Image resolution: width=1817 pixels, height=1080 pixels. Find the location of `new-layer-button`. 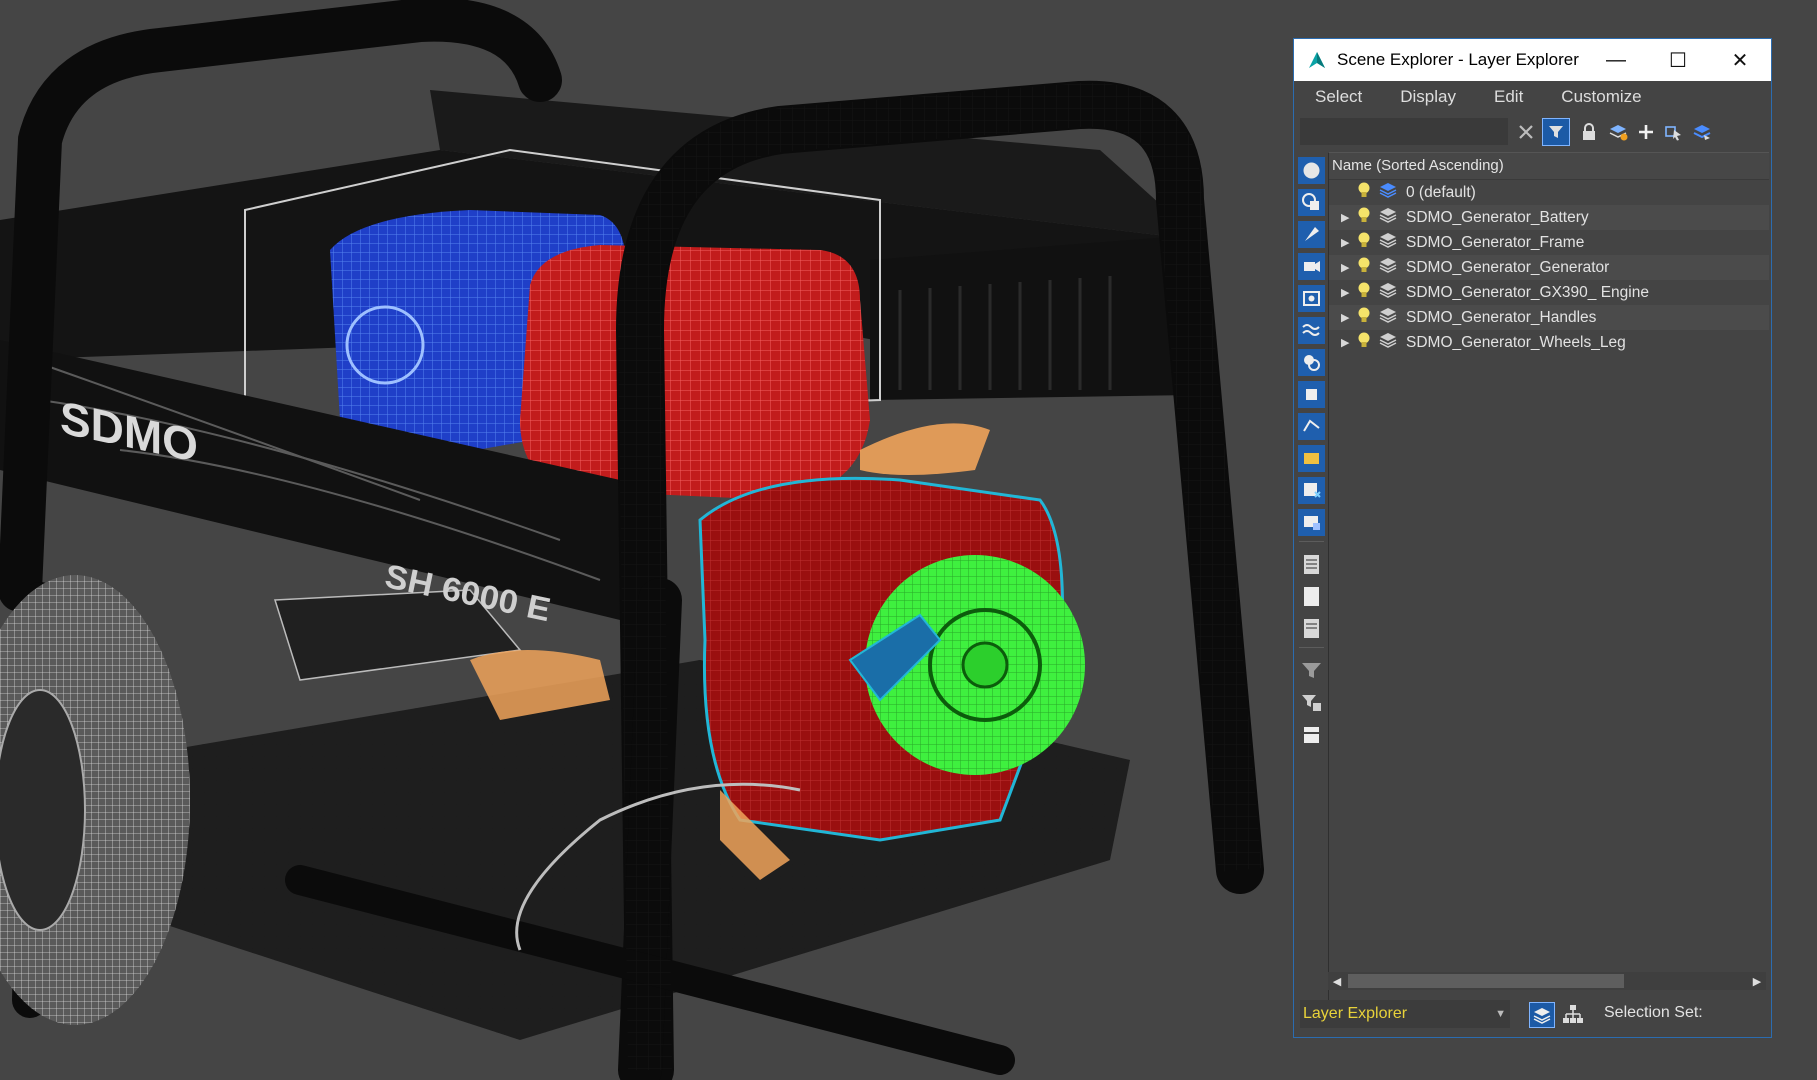

new-layer-button is located at coordinates (1618, 132).